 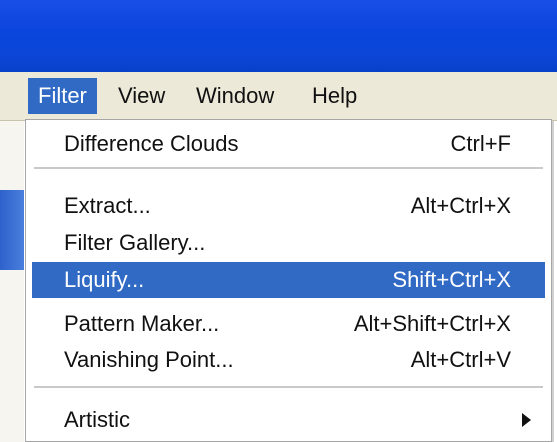 What do you see at coordinates (141, 96) in the screenshot?
I see `menu-view: View` at bounding box center [141, 96].